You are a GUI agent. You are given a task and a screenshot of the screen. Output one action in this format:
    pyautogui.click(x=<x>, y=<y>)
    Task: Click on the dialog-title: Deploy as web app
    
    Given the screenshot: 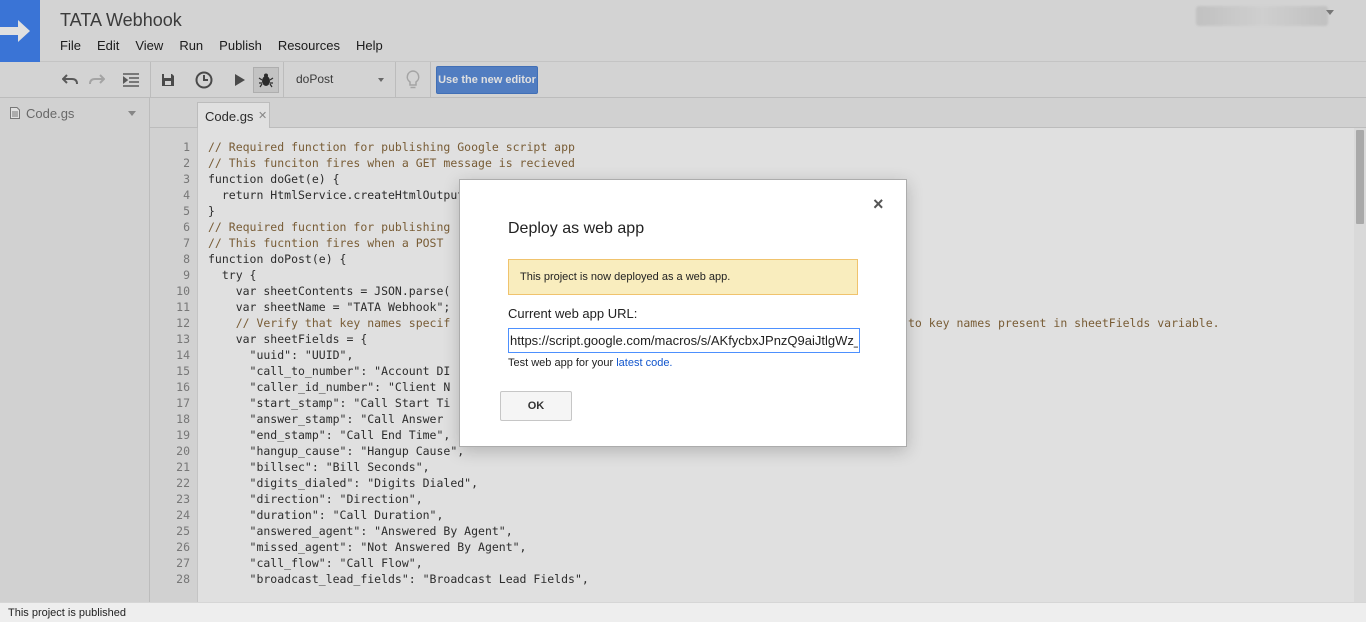 What is the action you would take?
    pyautogui.click(x=576, y=228)
    